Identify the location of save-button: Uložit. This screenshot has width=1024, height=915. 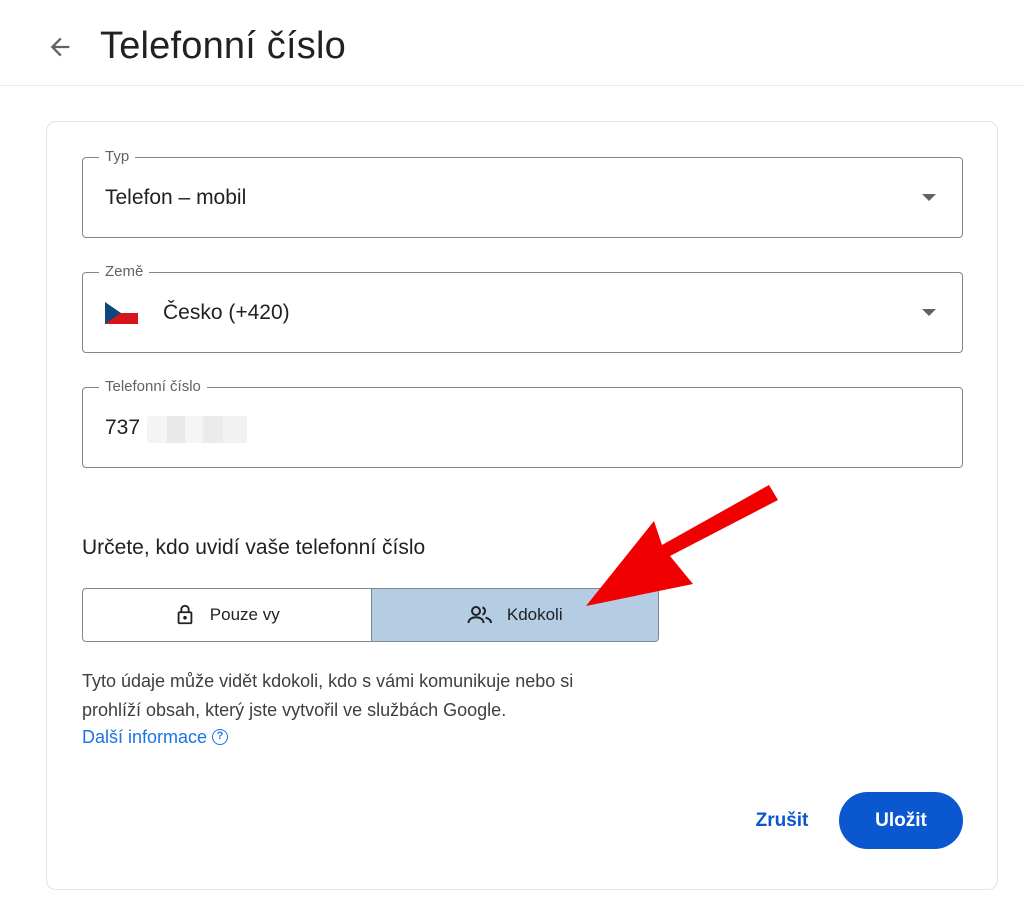
(901, 820).